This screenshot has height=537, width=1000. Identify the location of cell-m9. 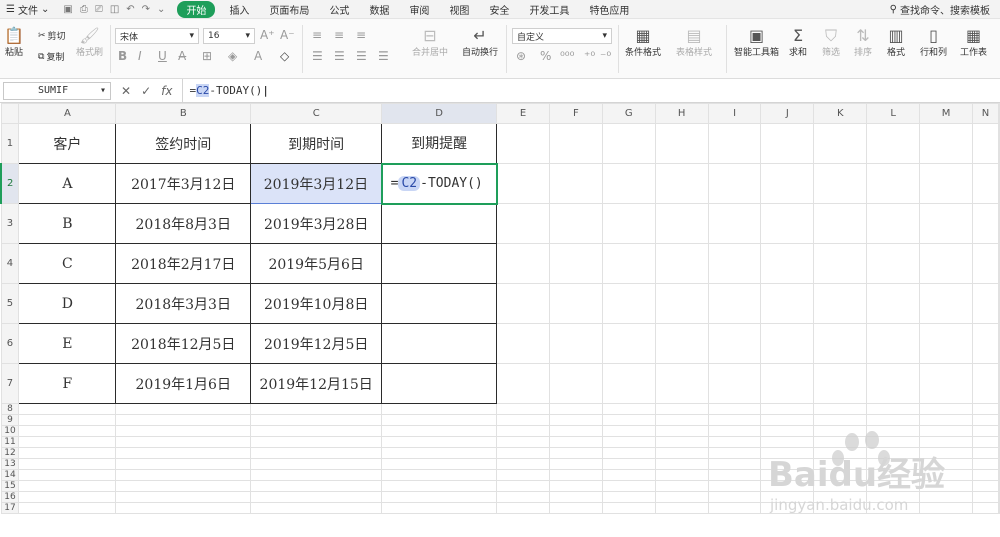
(946, 420).